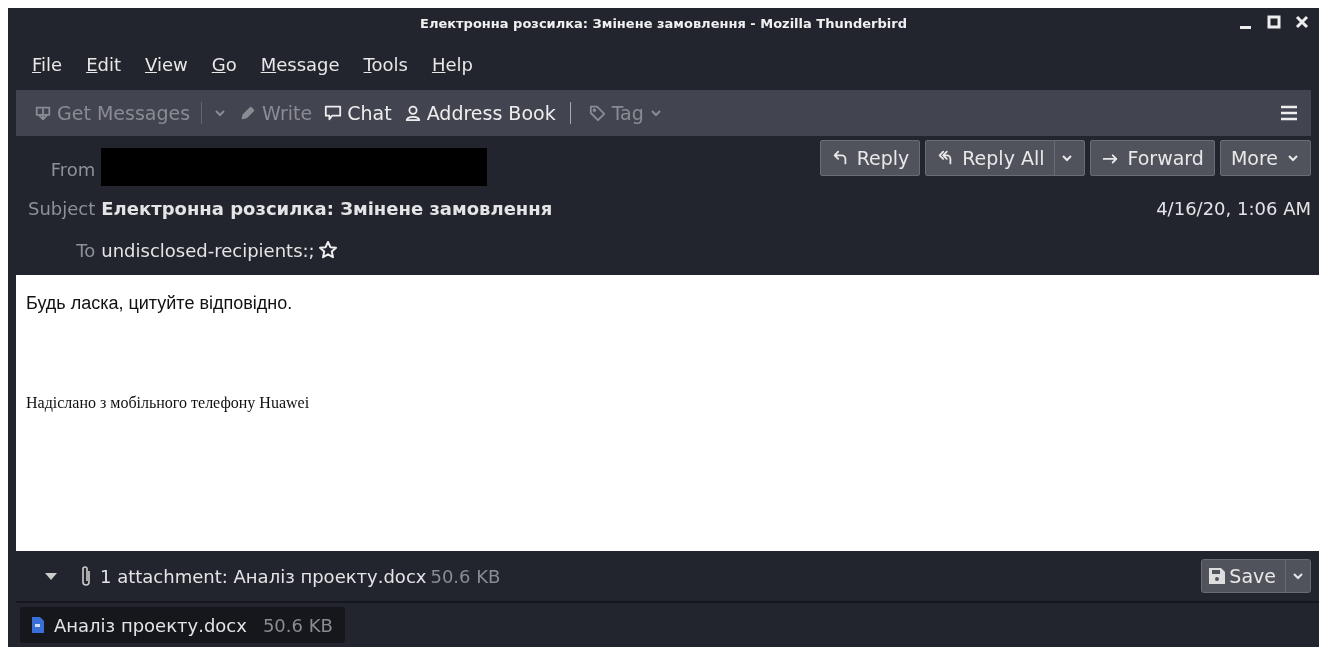  Describe the element at coordinates (166, 64) in the screenshot. I see `menu-item: View` at that location.